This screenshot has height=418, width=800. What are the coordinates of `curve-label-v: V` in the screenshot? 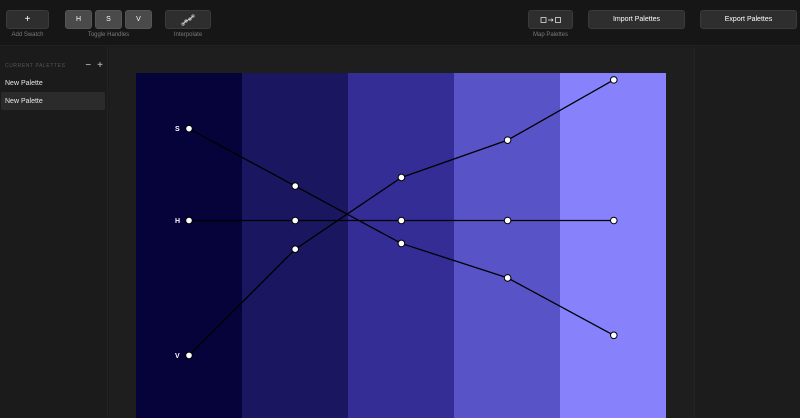 It's located at (177, 356).